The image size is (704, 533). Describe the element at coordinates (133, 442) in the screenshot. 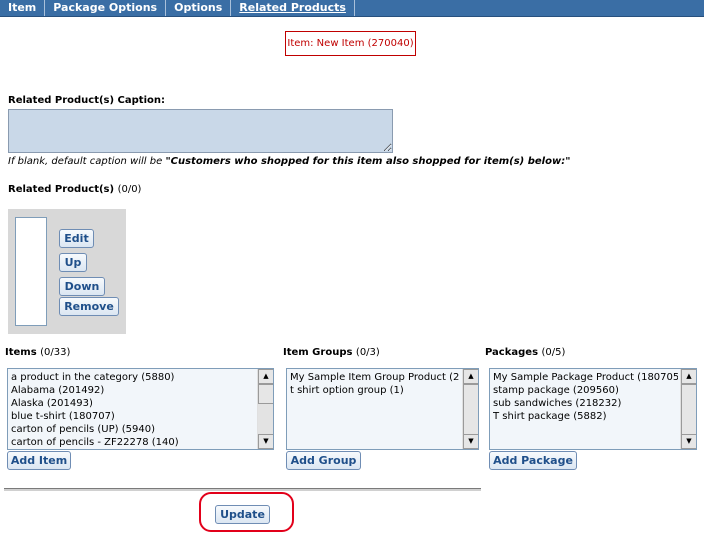

I see `list-item: carton of pencils - ZF22278 (140)` at that location.